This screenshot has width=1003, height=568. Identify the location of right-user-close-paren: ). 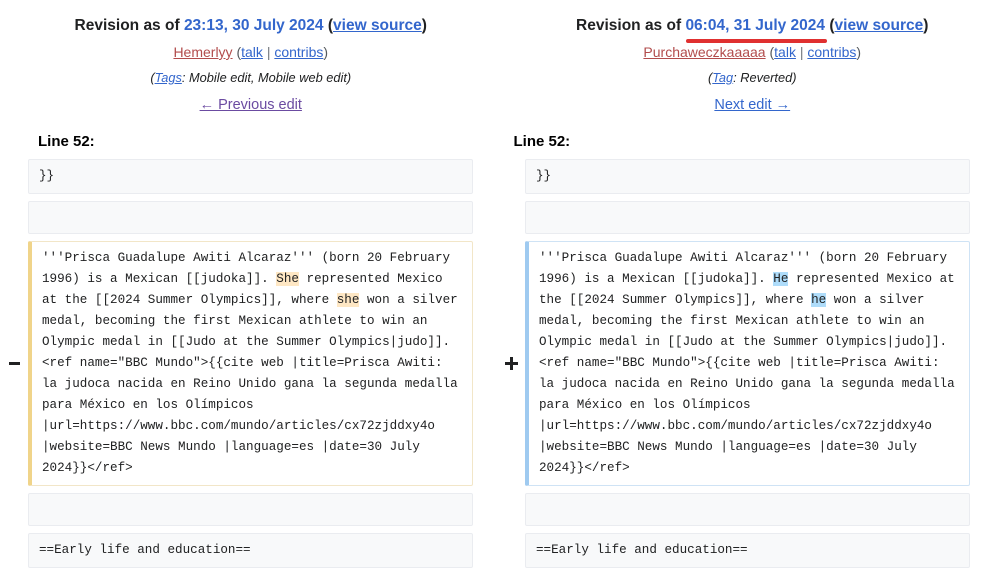
(858, 52).